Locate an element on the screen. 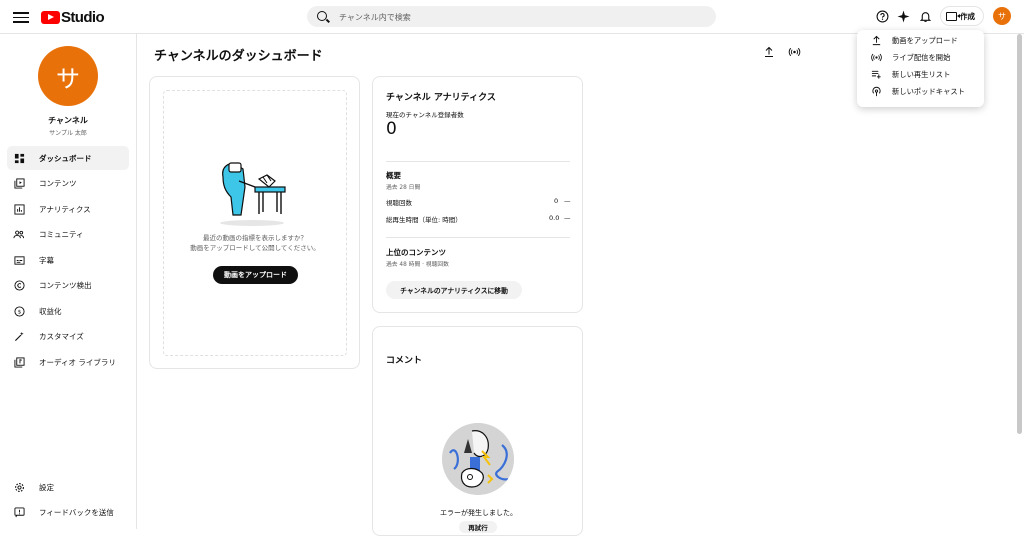 This screenshot has height=536, width=1024. create-button: 作成 is located at coordinates (962, 16).